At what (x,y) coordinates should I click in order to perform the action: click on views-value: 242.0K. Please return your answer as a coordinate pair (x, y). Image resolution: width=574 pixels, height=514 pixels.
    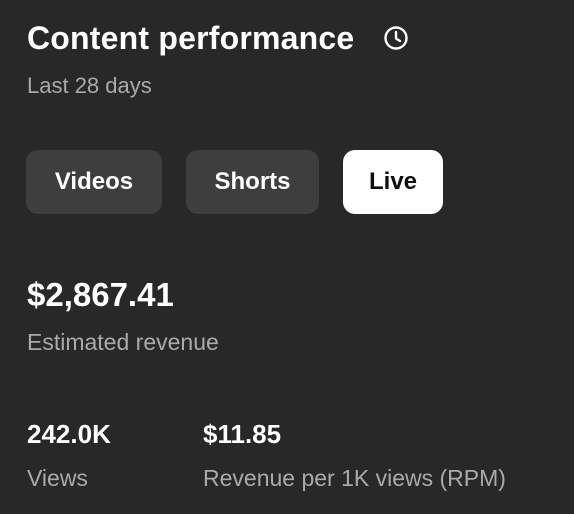
    Looking at the image, I should click on (69, 434).